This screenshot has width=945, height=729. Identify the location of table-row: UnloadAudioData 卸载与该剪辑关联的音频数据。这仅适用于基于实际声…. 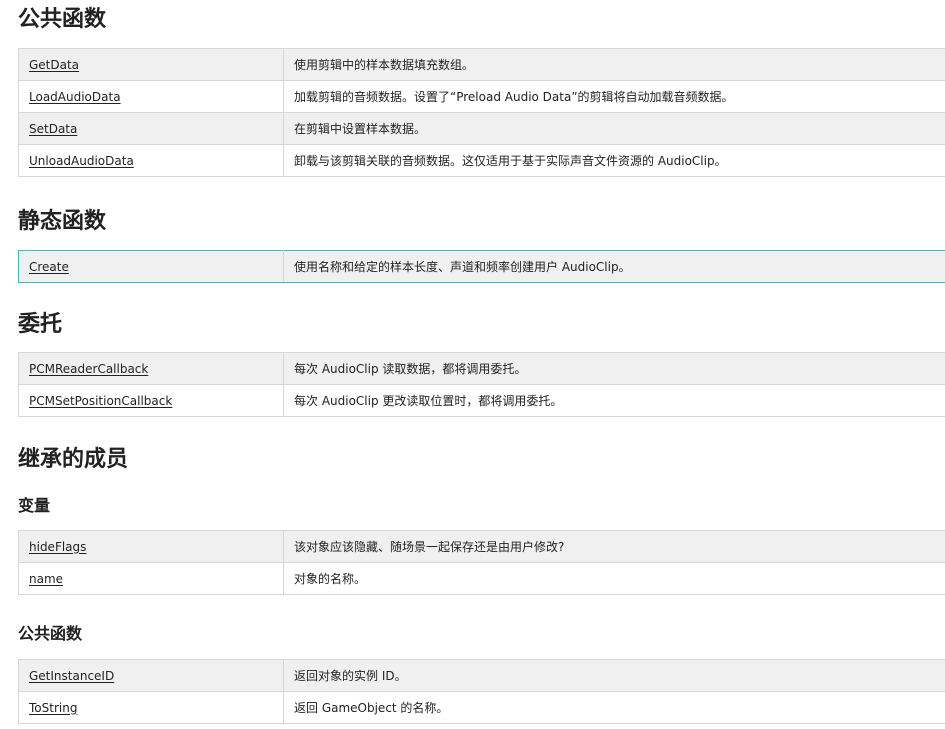
(481, 160).